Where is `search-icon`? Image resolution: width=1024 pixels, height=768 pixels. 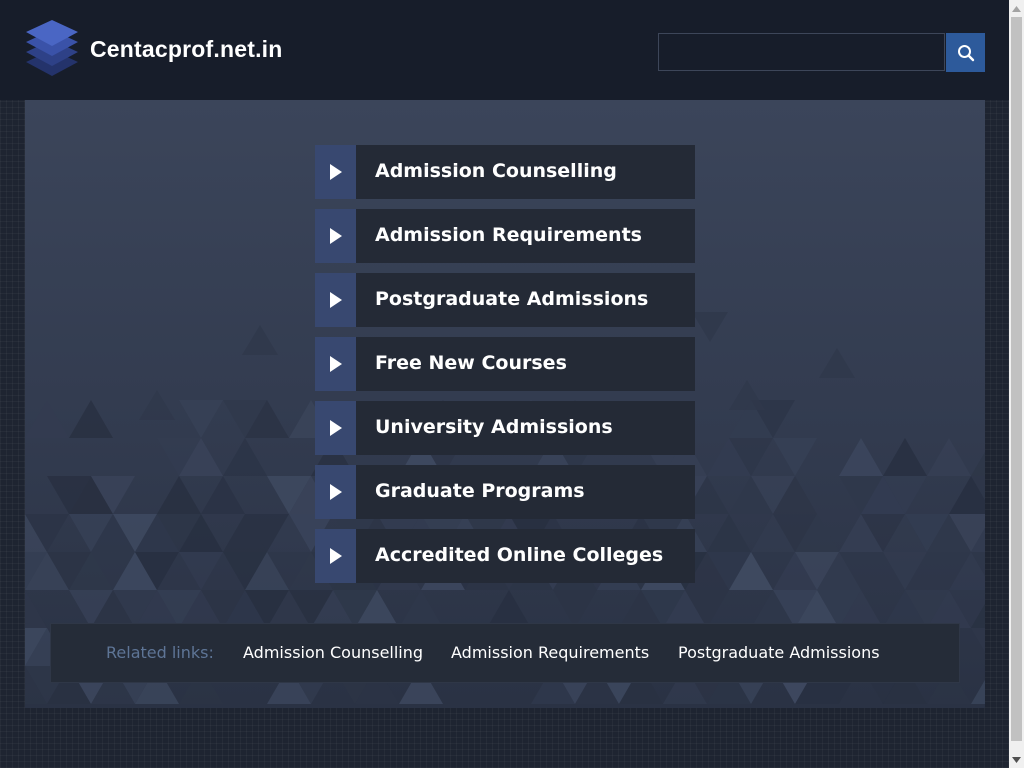 search-icon is located at coordinates (966, 53).